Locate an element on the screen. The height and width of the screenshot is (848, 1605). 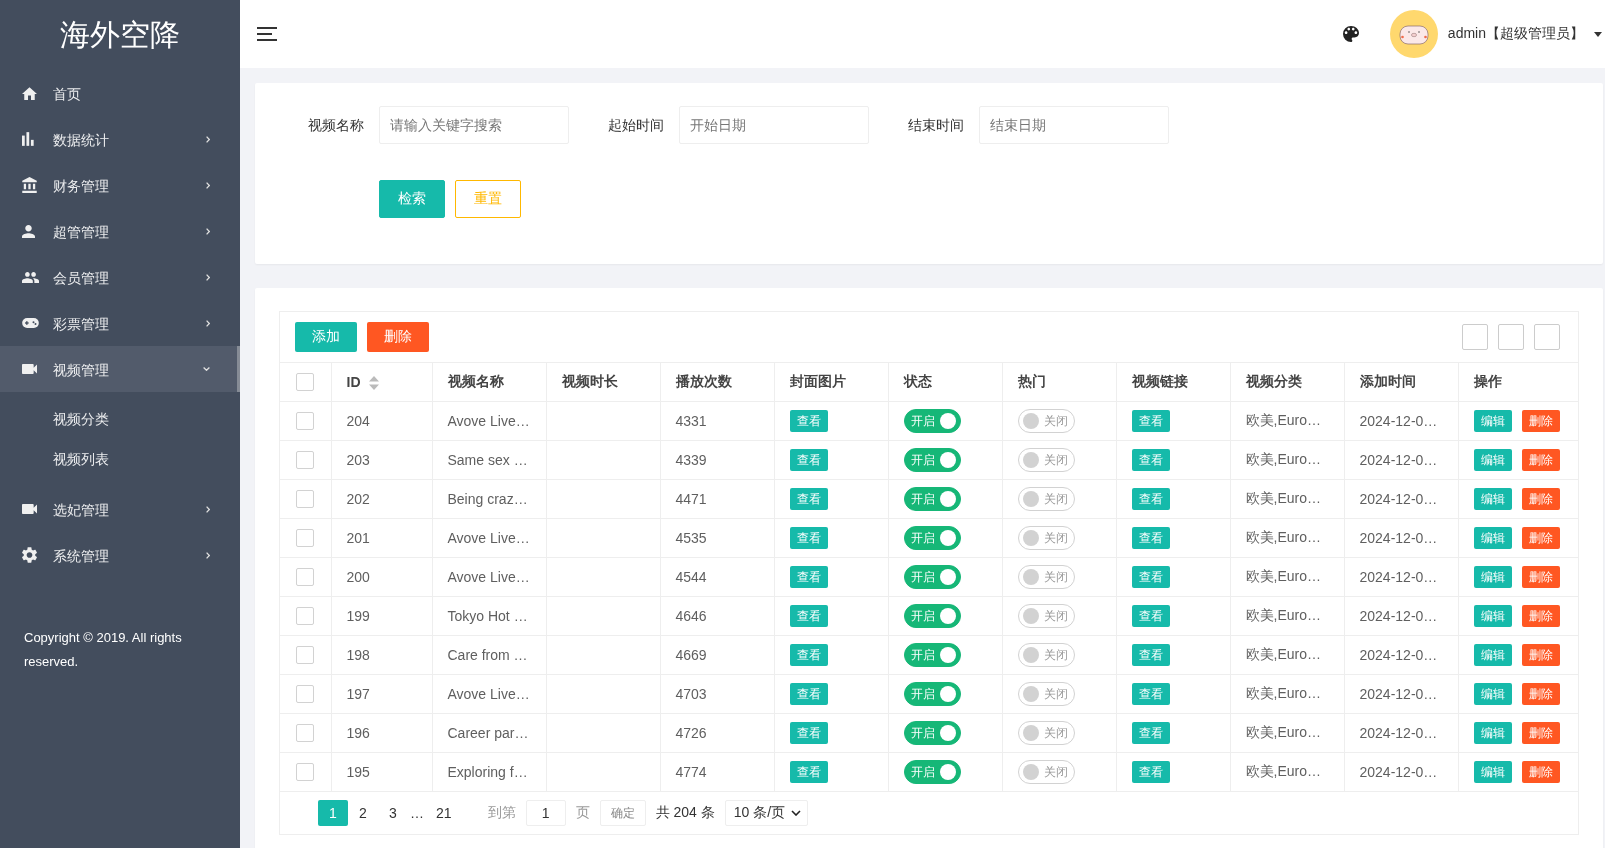
page-input: 1 is located at coordinates (545, 813).